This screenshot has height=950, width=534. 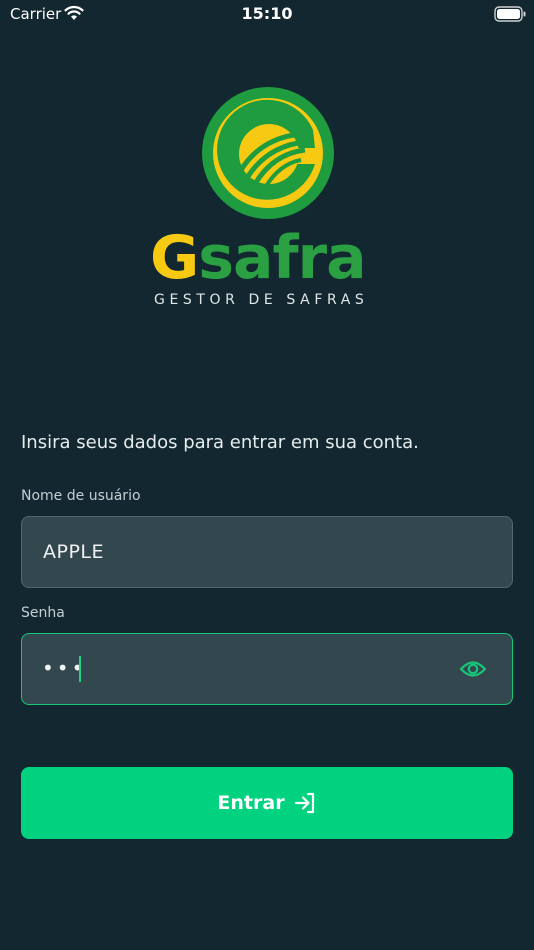 What do you see at coordinates (251, 803) in the screenshot?
I see `login-button-label: Entrar` at bounding box center [251, 803].